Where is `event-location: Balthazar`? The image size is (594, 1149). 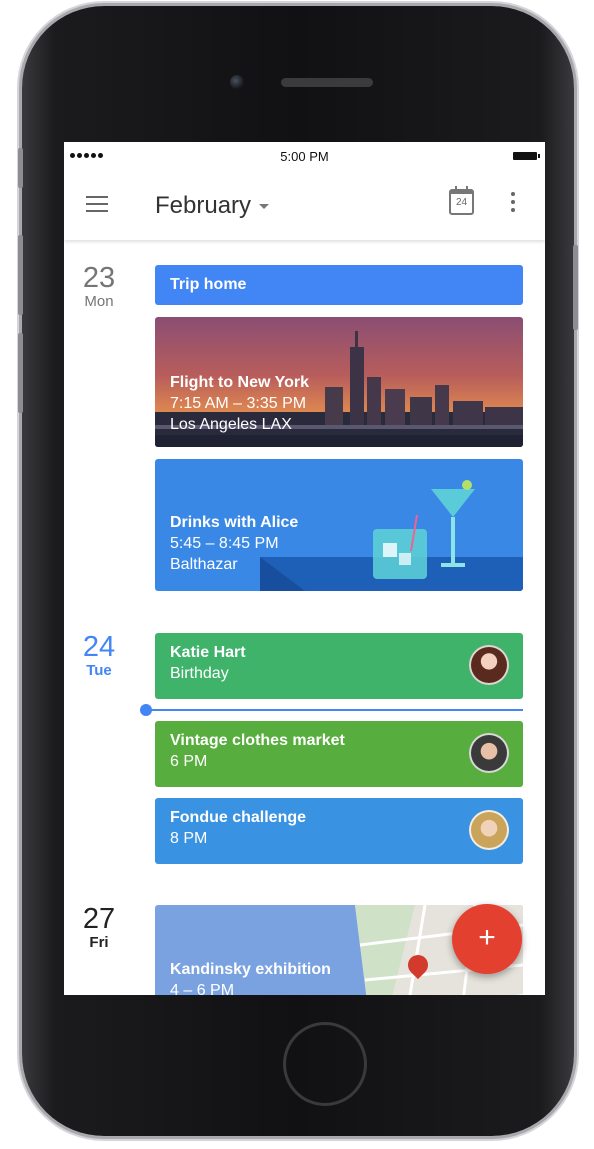 event-location: Balthazar is located at coordinates (204, 564).